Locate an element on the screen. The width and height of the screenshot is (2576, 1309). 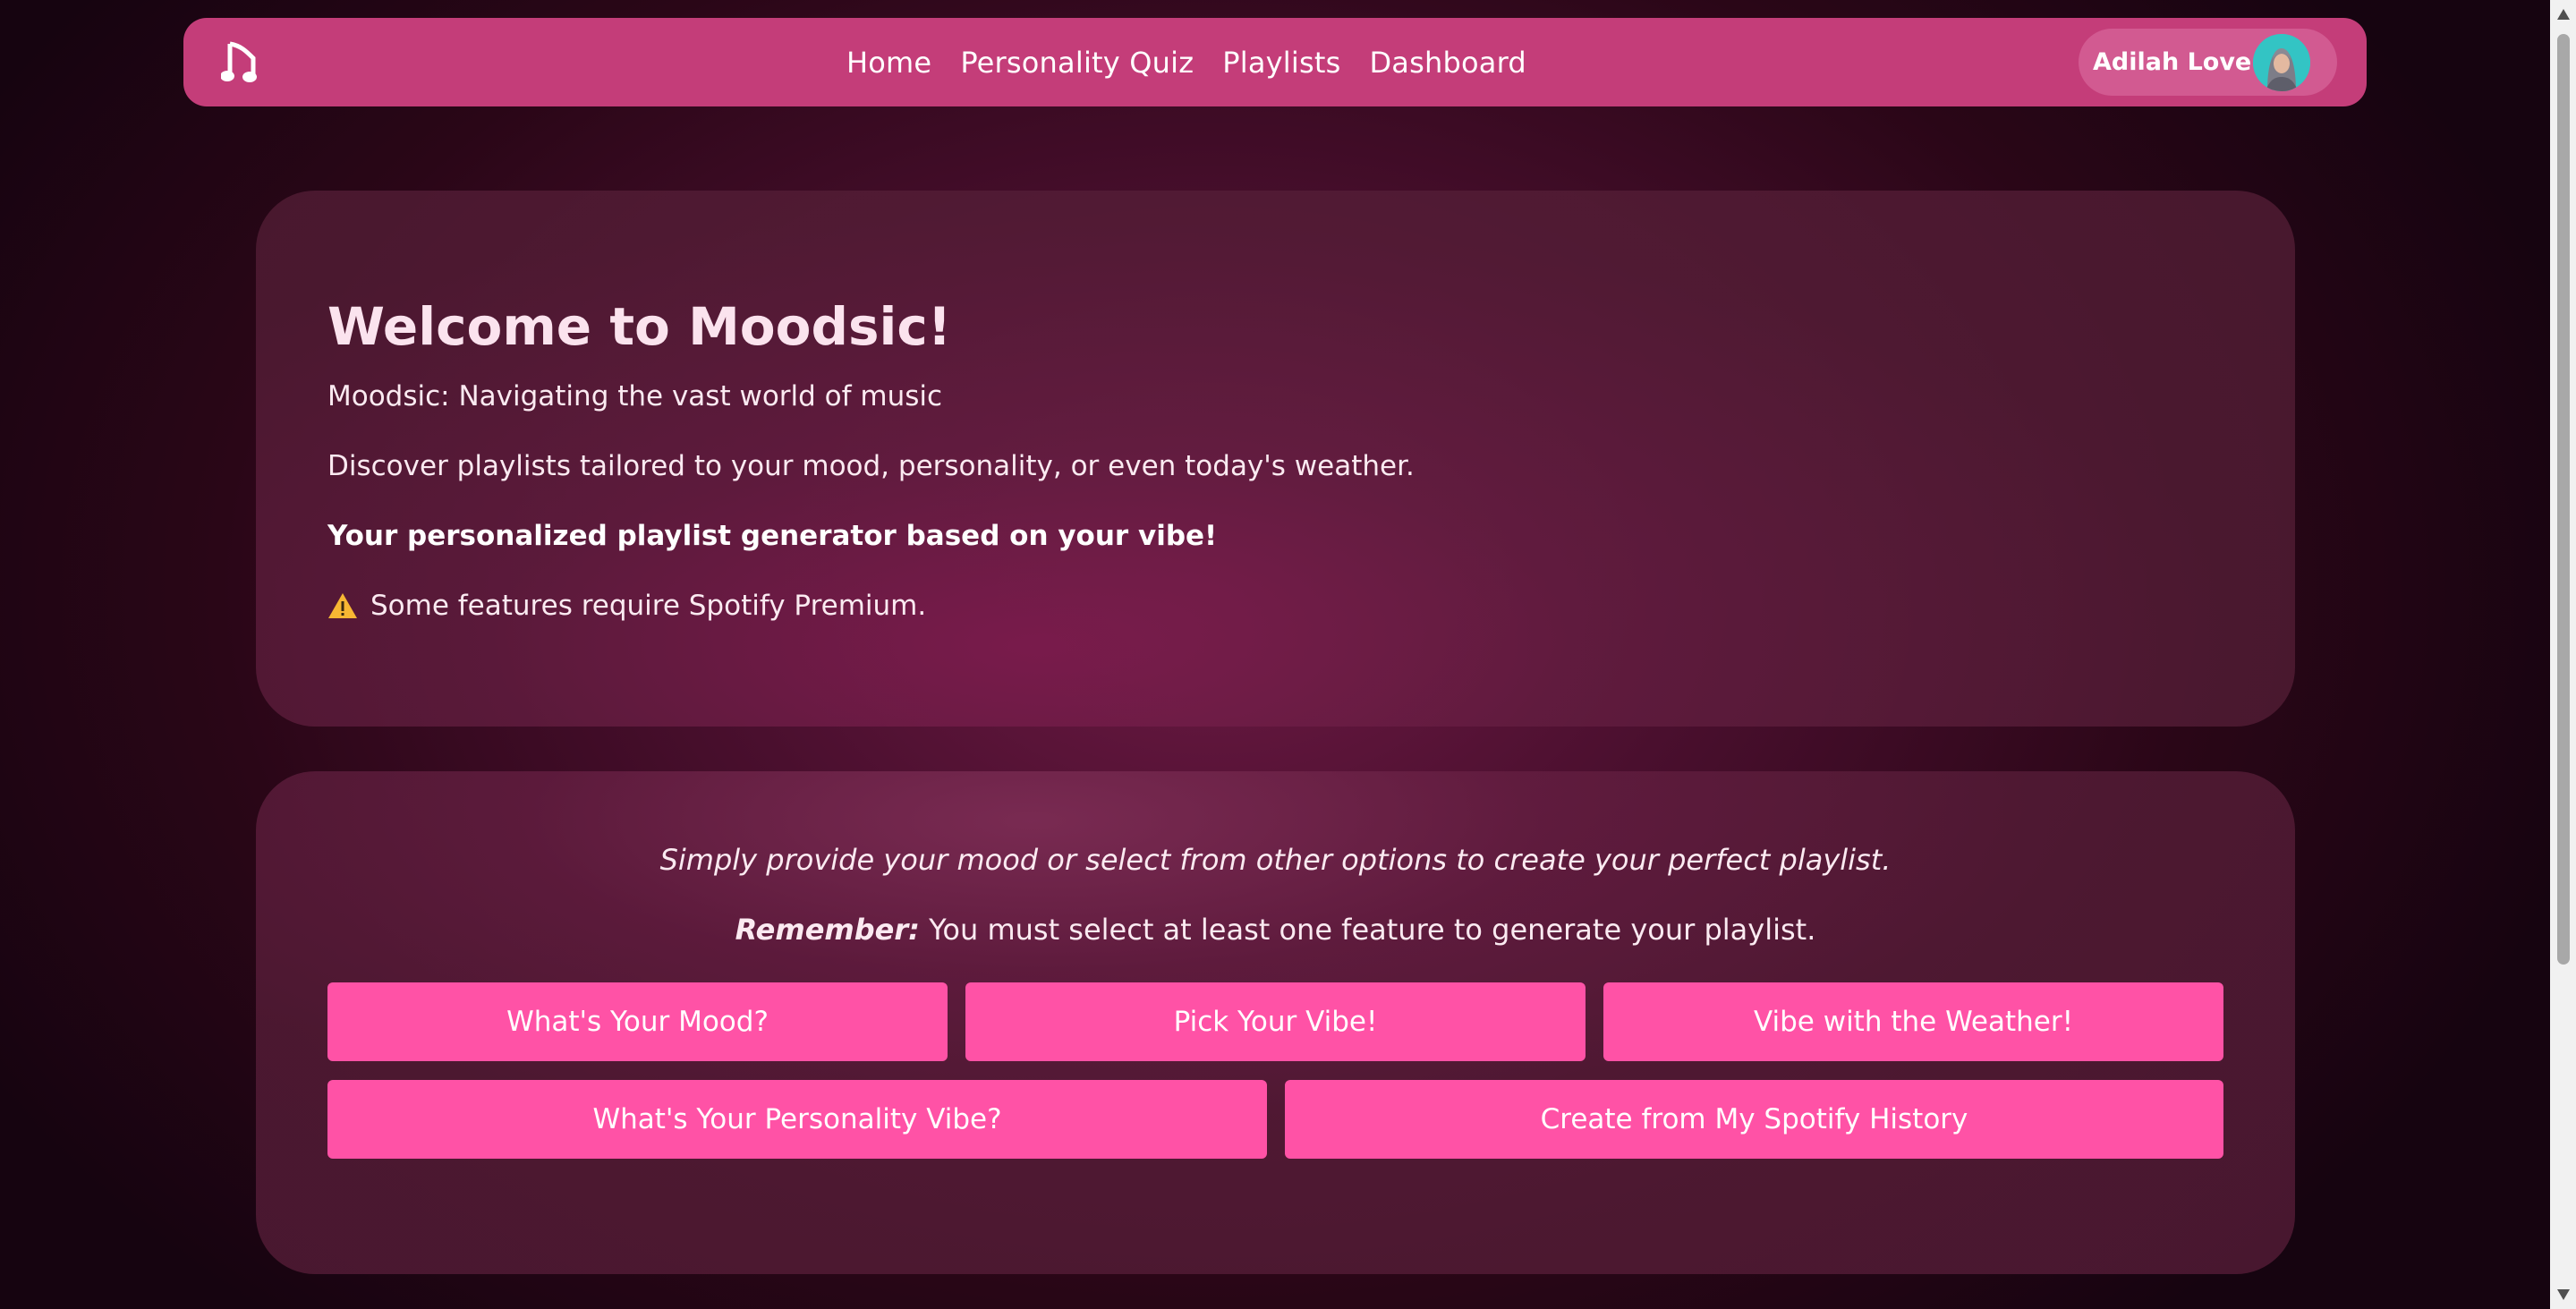
scroll-up-arrow-icon is located at coordinates (2563, 15).